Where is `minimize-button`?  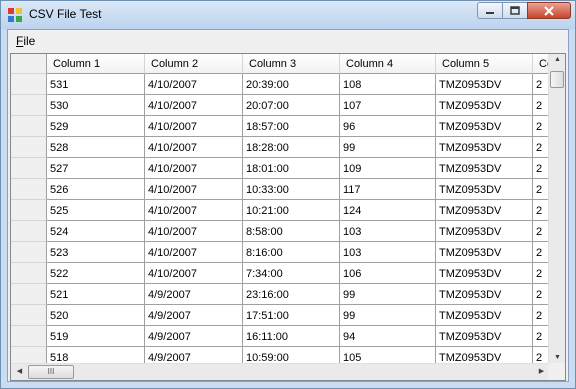
minimize-button is located at coordinates (490, 10).